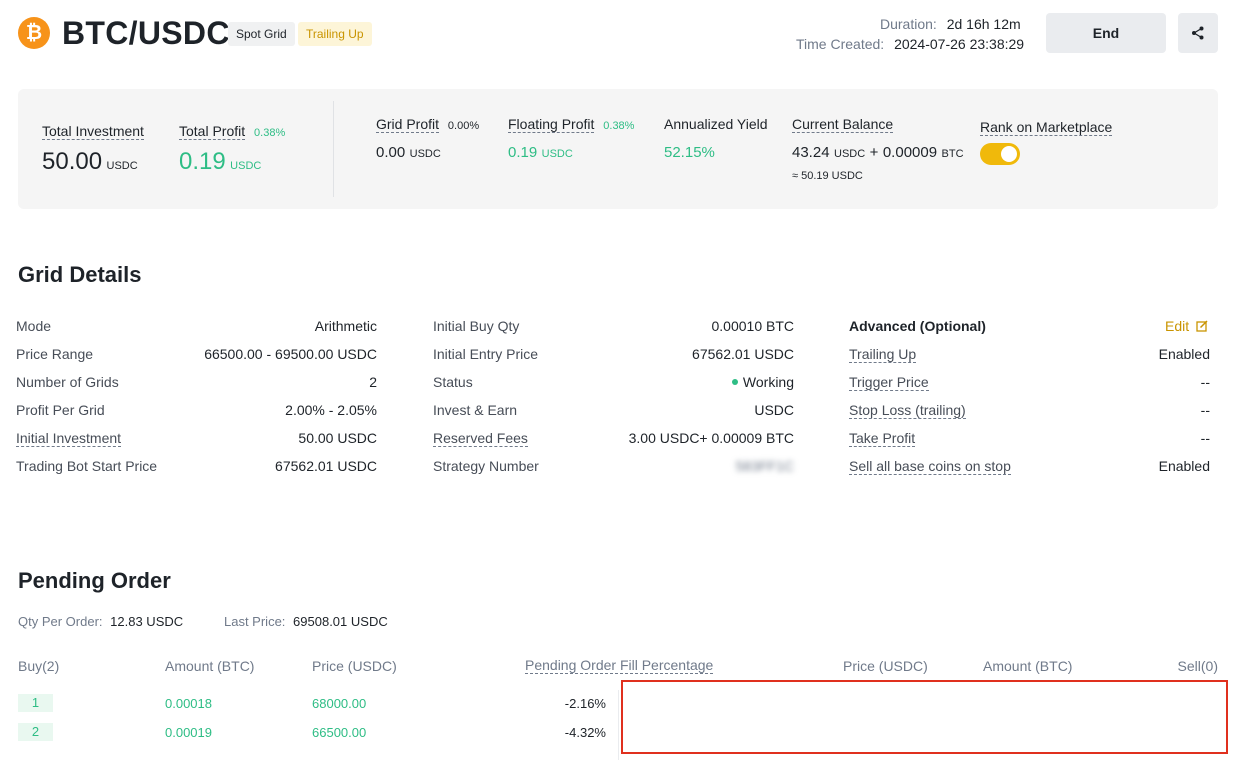 The width and height of the screenshot is (1236, 763). Describe the element at coordinates (908, 24) in the screenshot. I see `duration-label: Duration:` at that location.